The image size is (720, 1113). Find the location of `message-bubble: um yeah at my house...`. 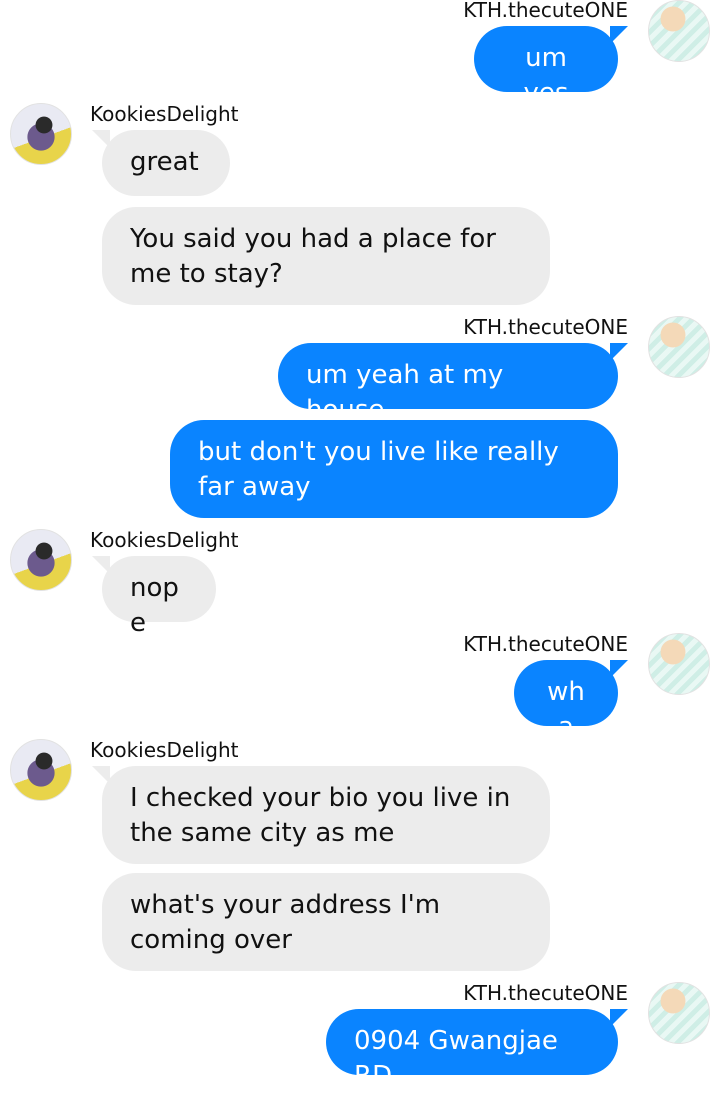

message-bubble: um yeah at my house... is located at coordinates (453, 384).